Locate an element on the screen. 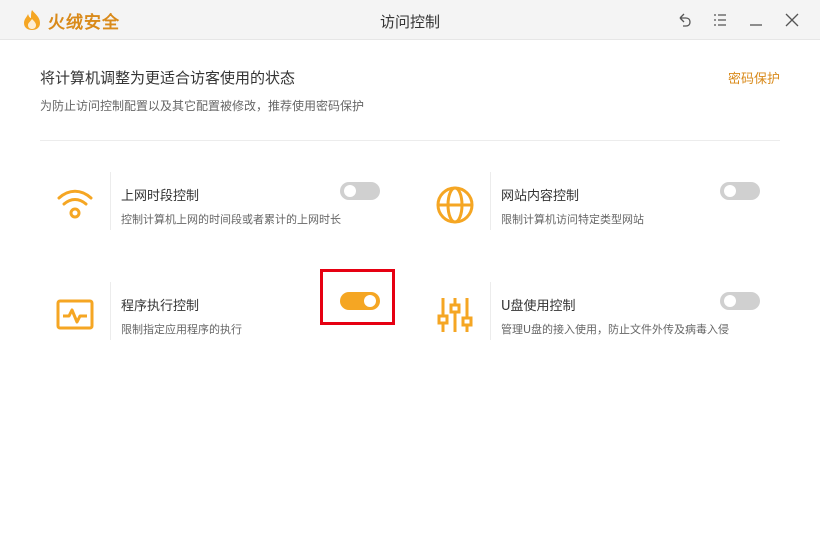 The height and width of the screenshot is (540, 820). sliders-icon is located at coordinates (455, 315).